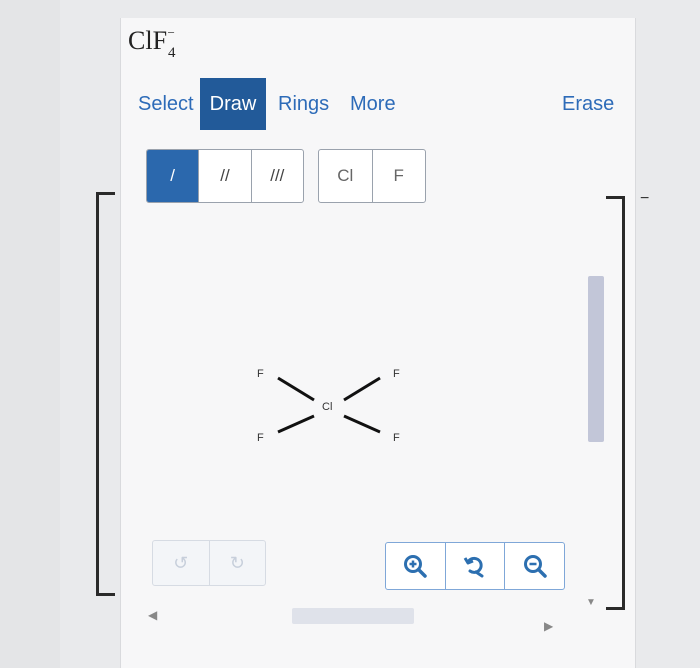  I want to click on zoom-out-button, so click(534, 566).